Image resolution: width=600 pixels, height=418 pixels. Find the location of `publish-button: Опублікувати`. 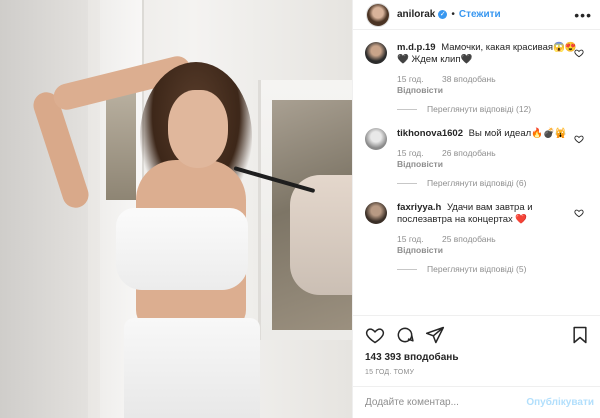

publish-button: Опублікувати is located at coordinates (560, 402).